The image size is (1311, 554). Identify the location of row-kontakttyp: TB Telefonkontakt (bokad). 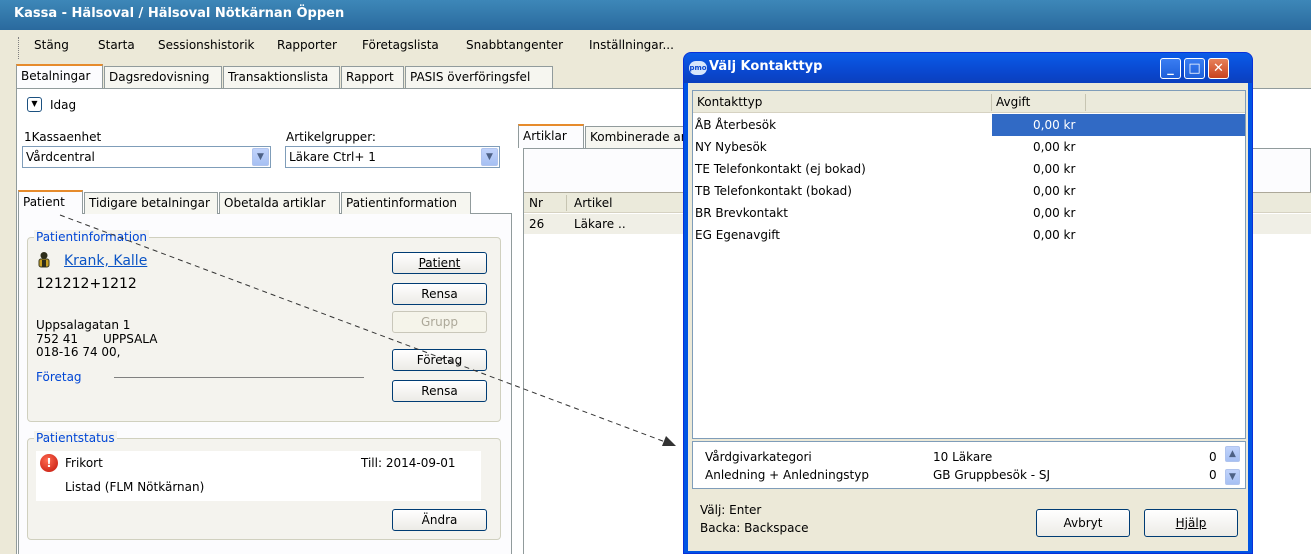
(773, 191).